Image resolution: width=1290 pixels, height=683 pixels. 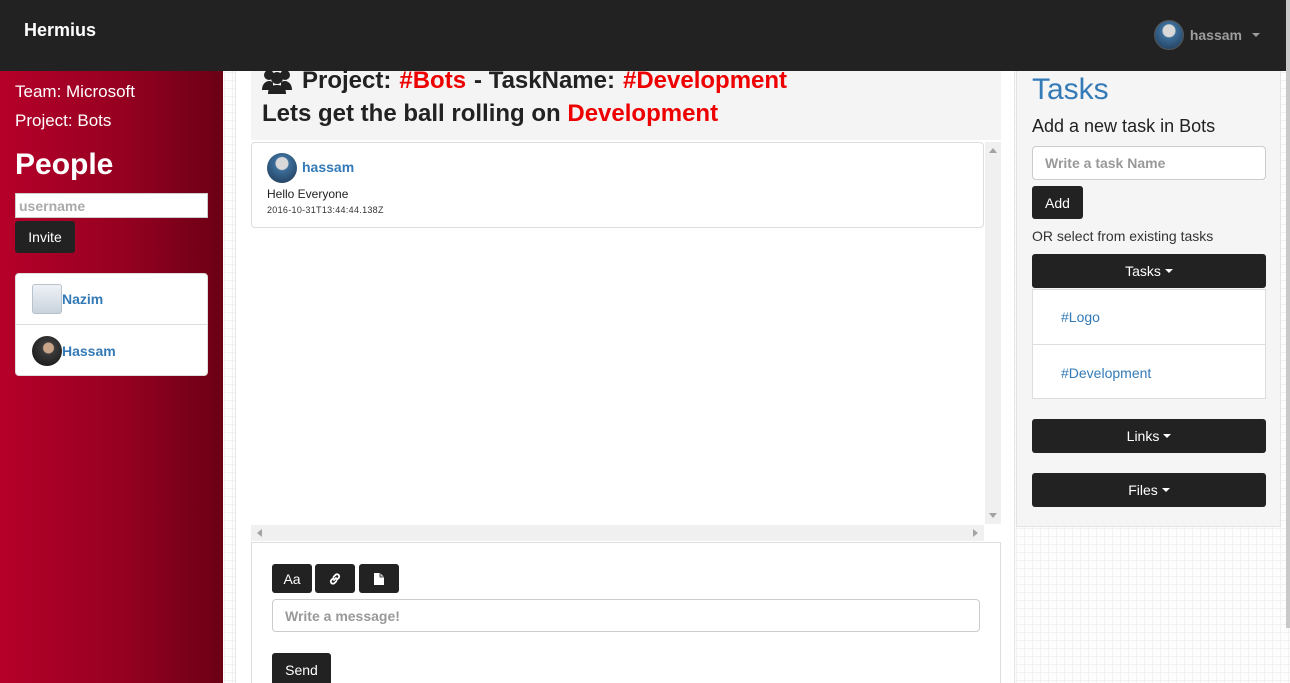 I want to click on tasks-subheading: Add a new task in Bots, so click(x=1124, y=126).